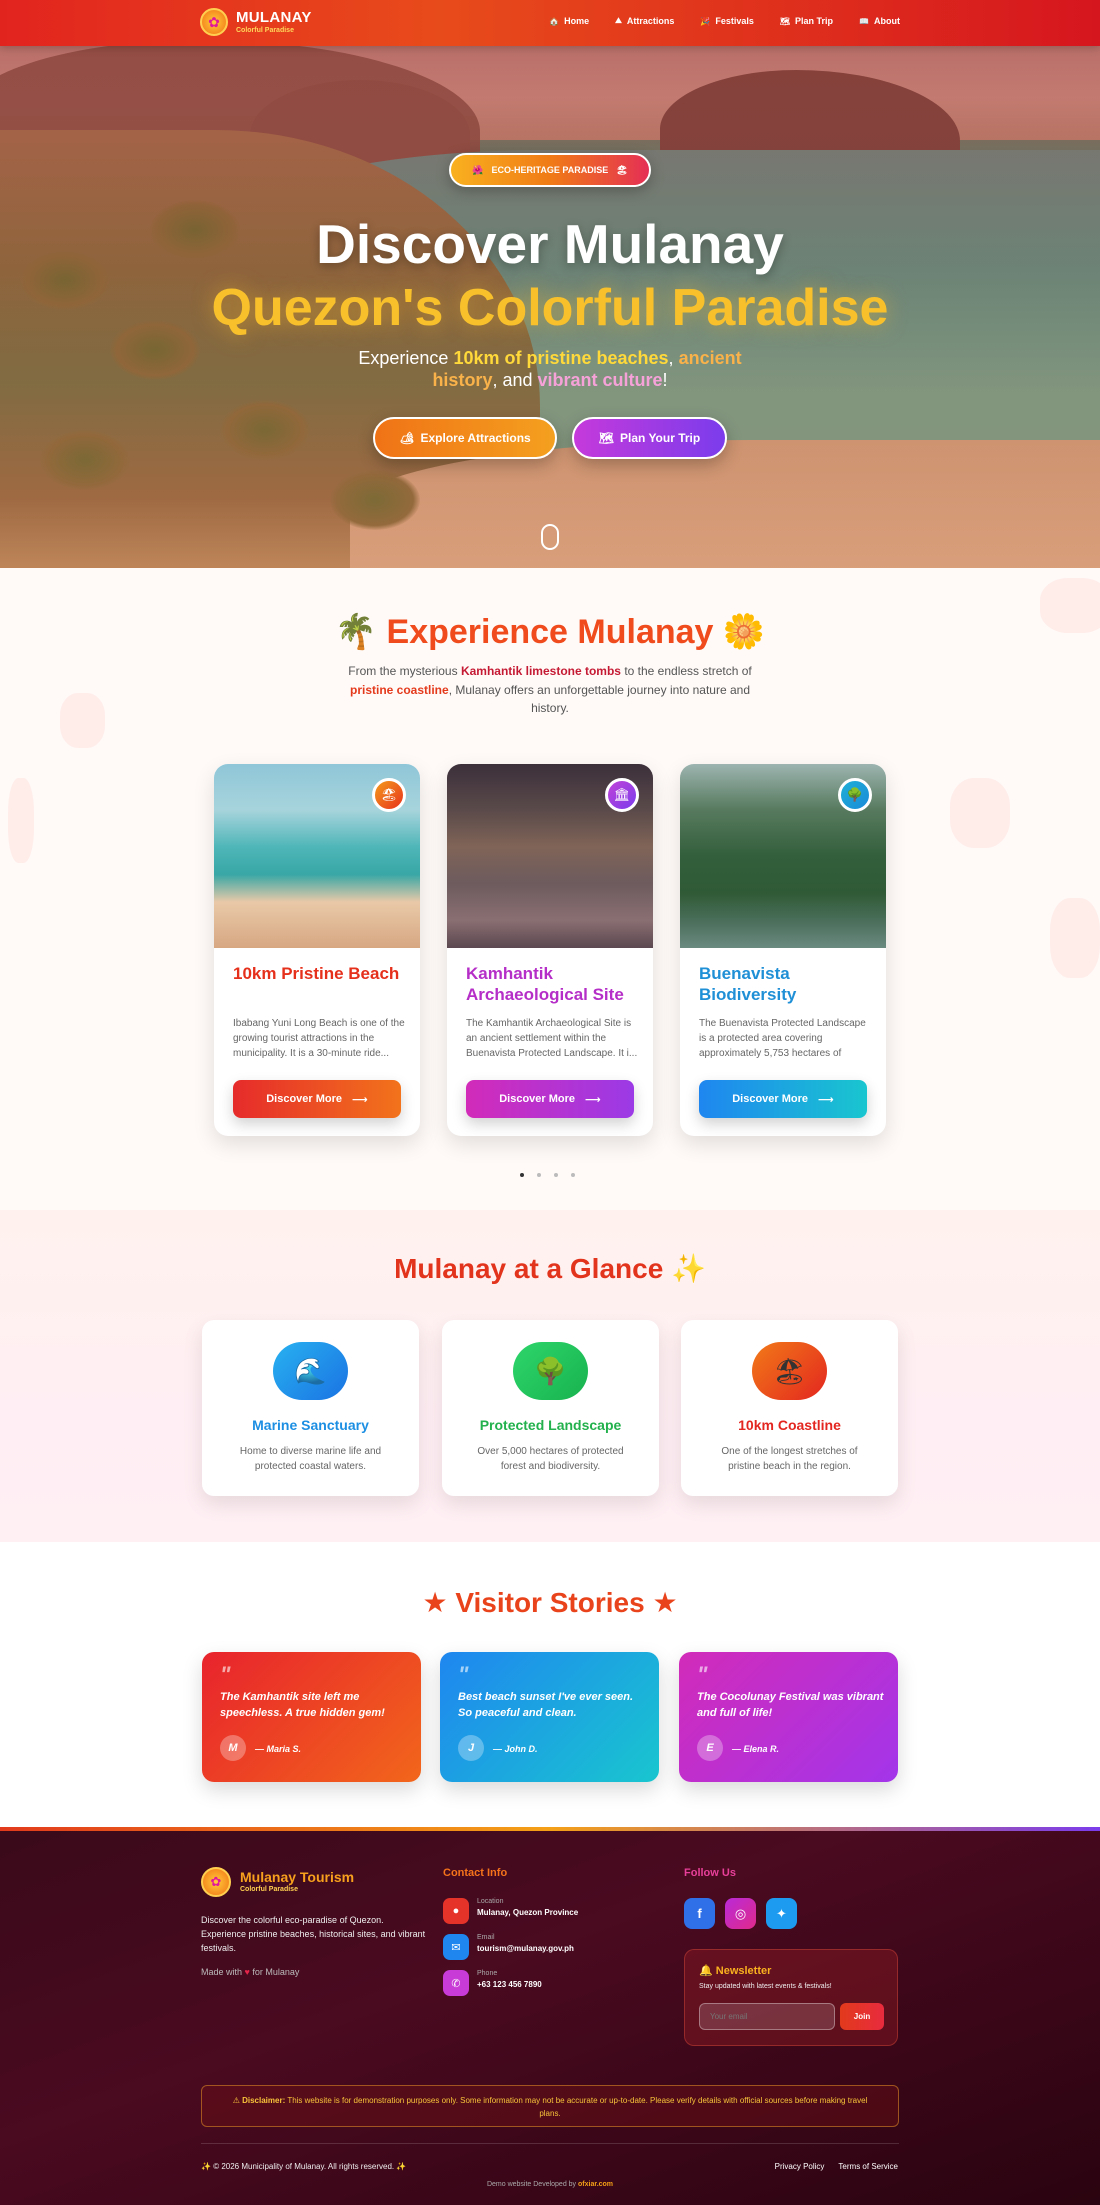 This screenshot has height=2205, width=1100. I want to click on instagram-icon: ◎, so click(740, 1913).